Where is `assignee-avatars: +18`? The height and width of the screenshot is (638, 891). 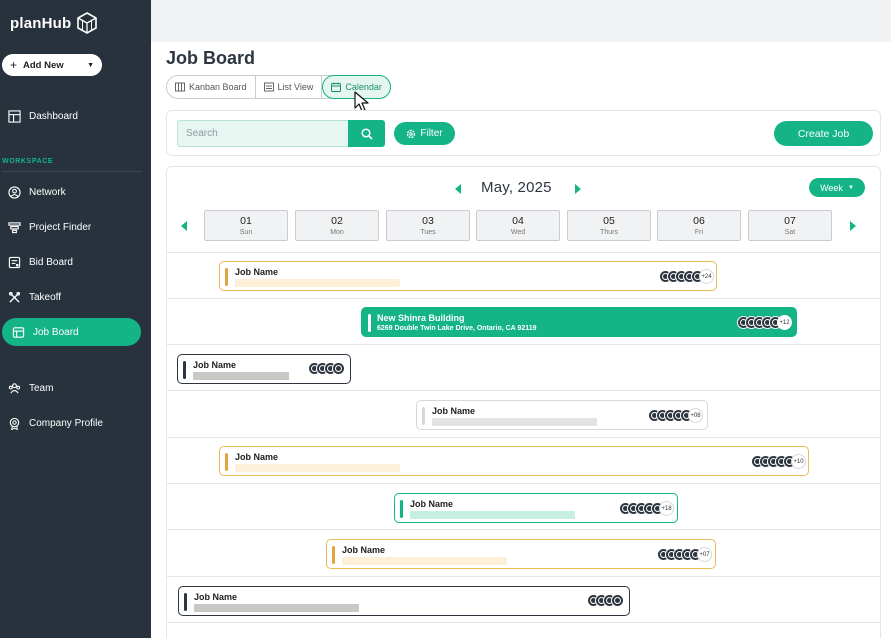
assignee-avatars: +18 is located at coordinates (646, 508).